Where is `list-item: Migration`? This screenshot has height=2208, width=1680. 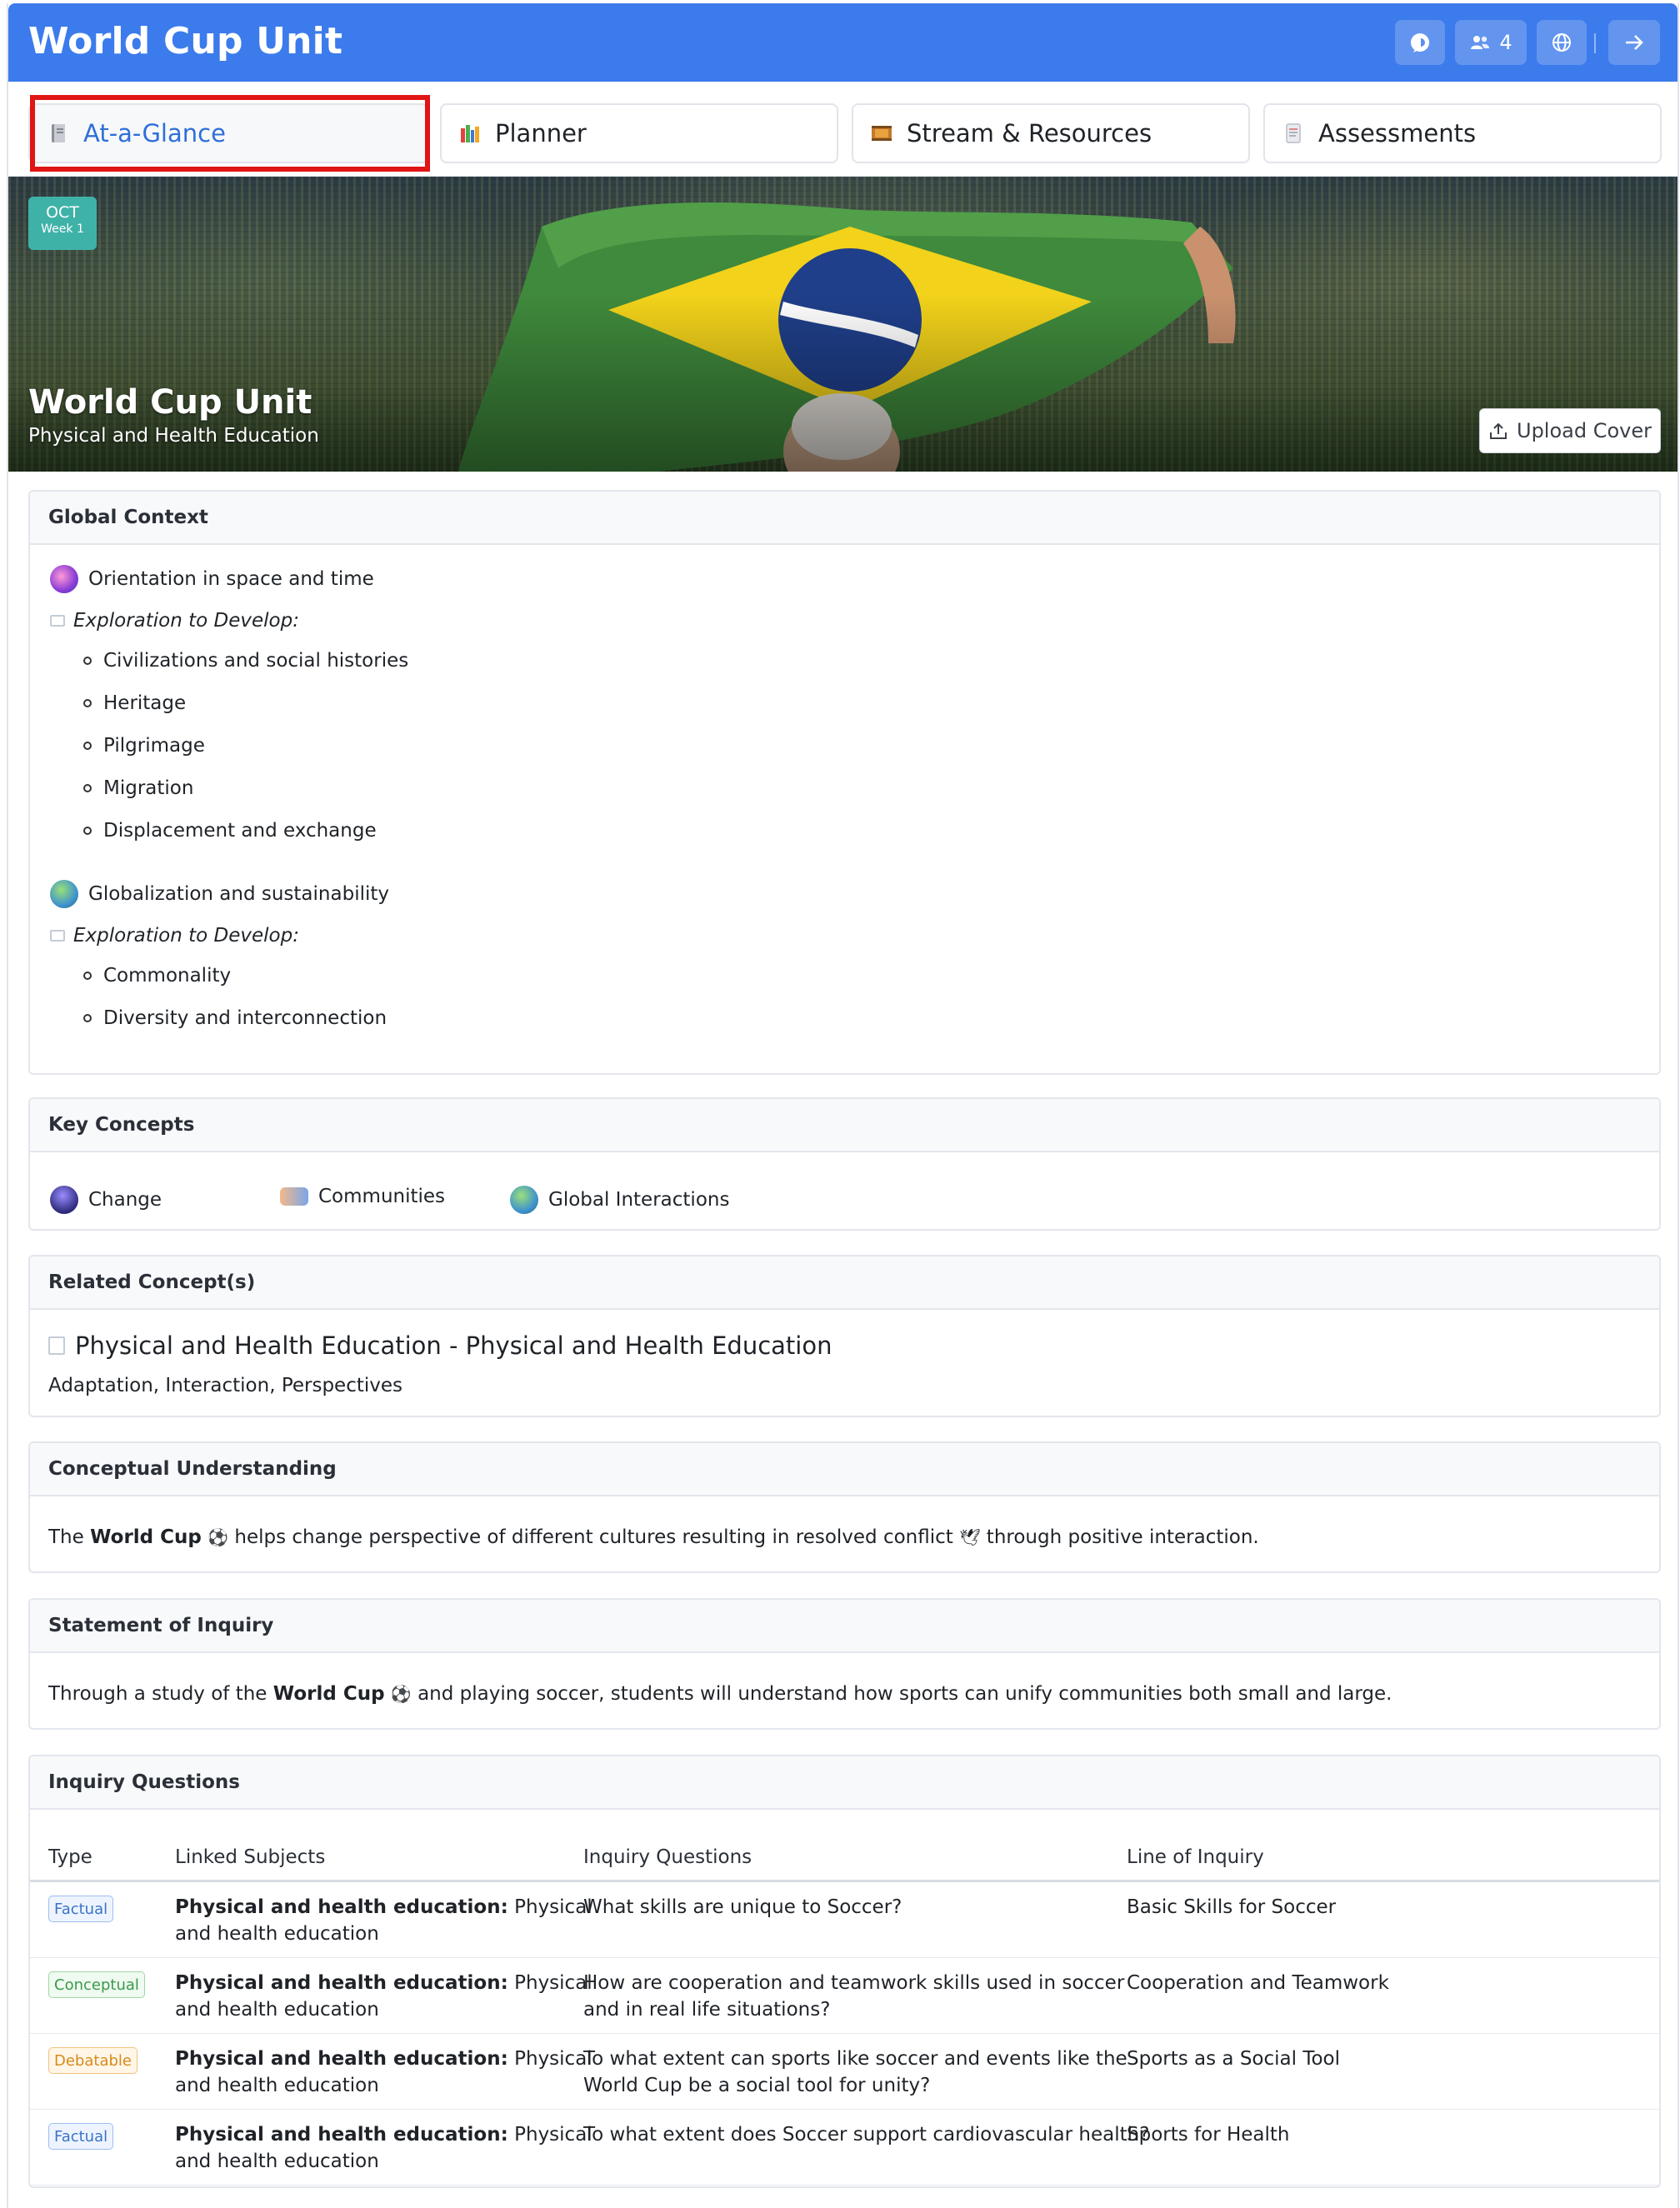 list-item: Migration is located at coordinates (138, 788).